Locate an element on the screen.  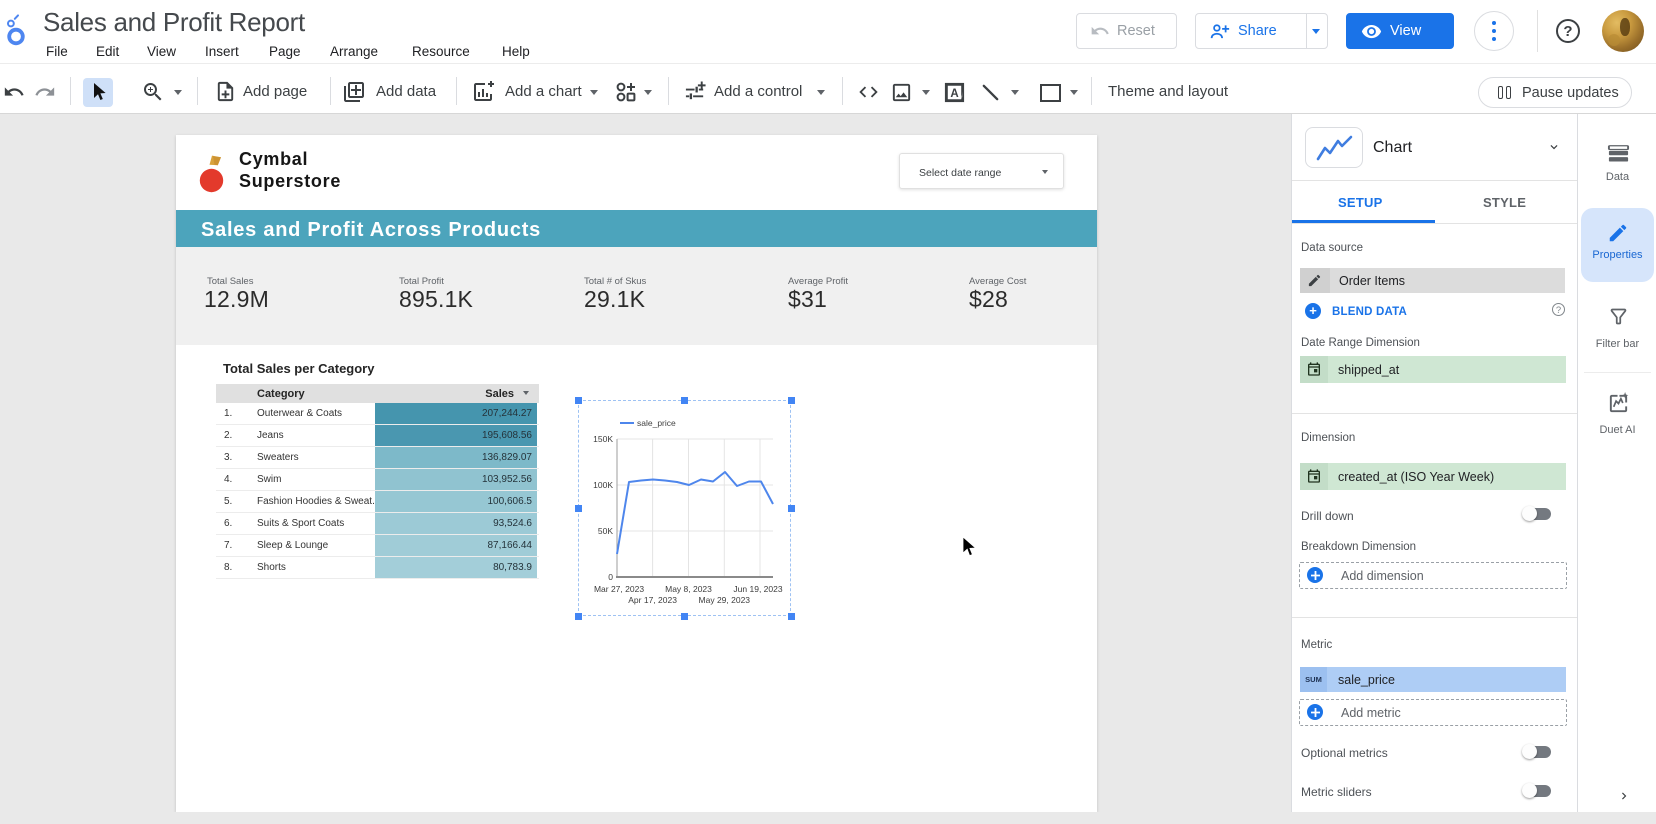
svg-text: sale_price is located at coordinates (656, 423).